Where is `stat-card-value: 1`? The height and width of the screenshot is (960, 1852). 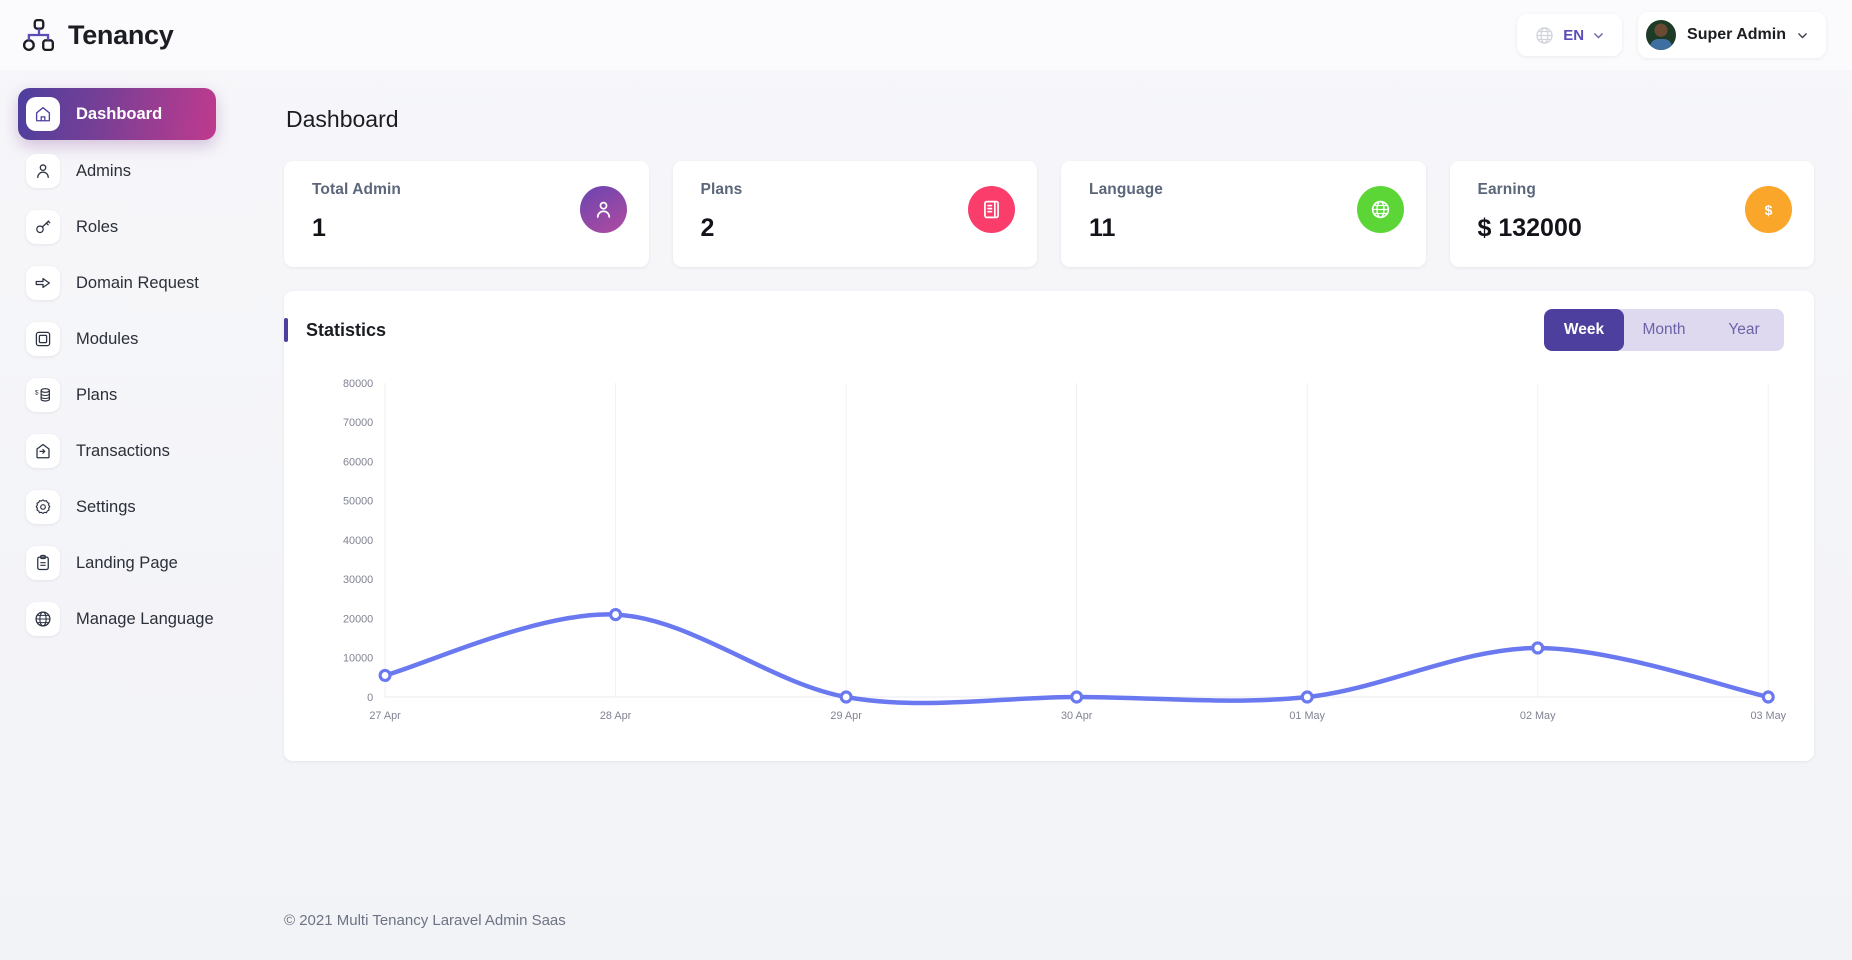
stat-card-value: 1 is located at coordinates (319, 228).